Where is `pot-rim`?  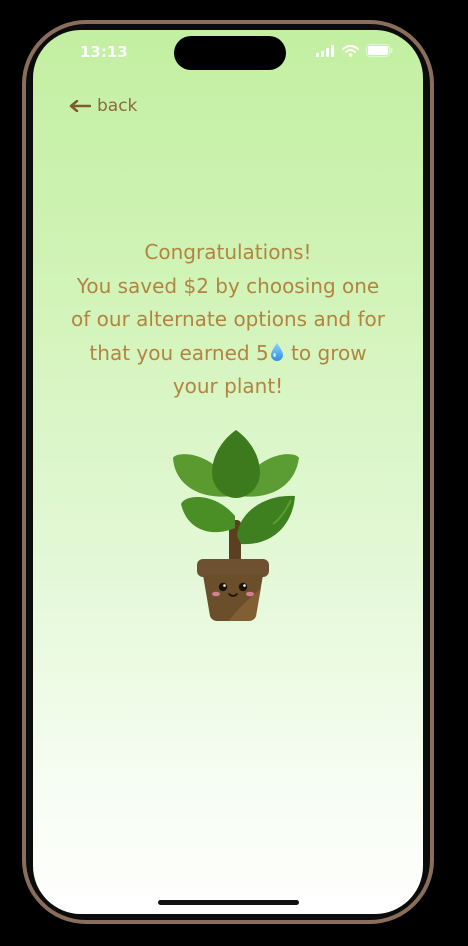 pot-rim is located at coordinates (233, 568).